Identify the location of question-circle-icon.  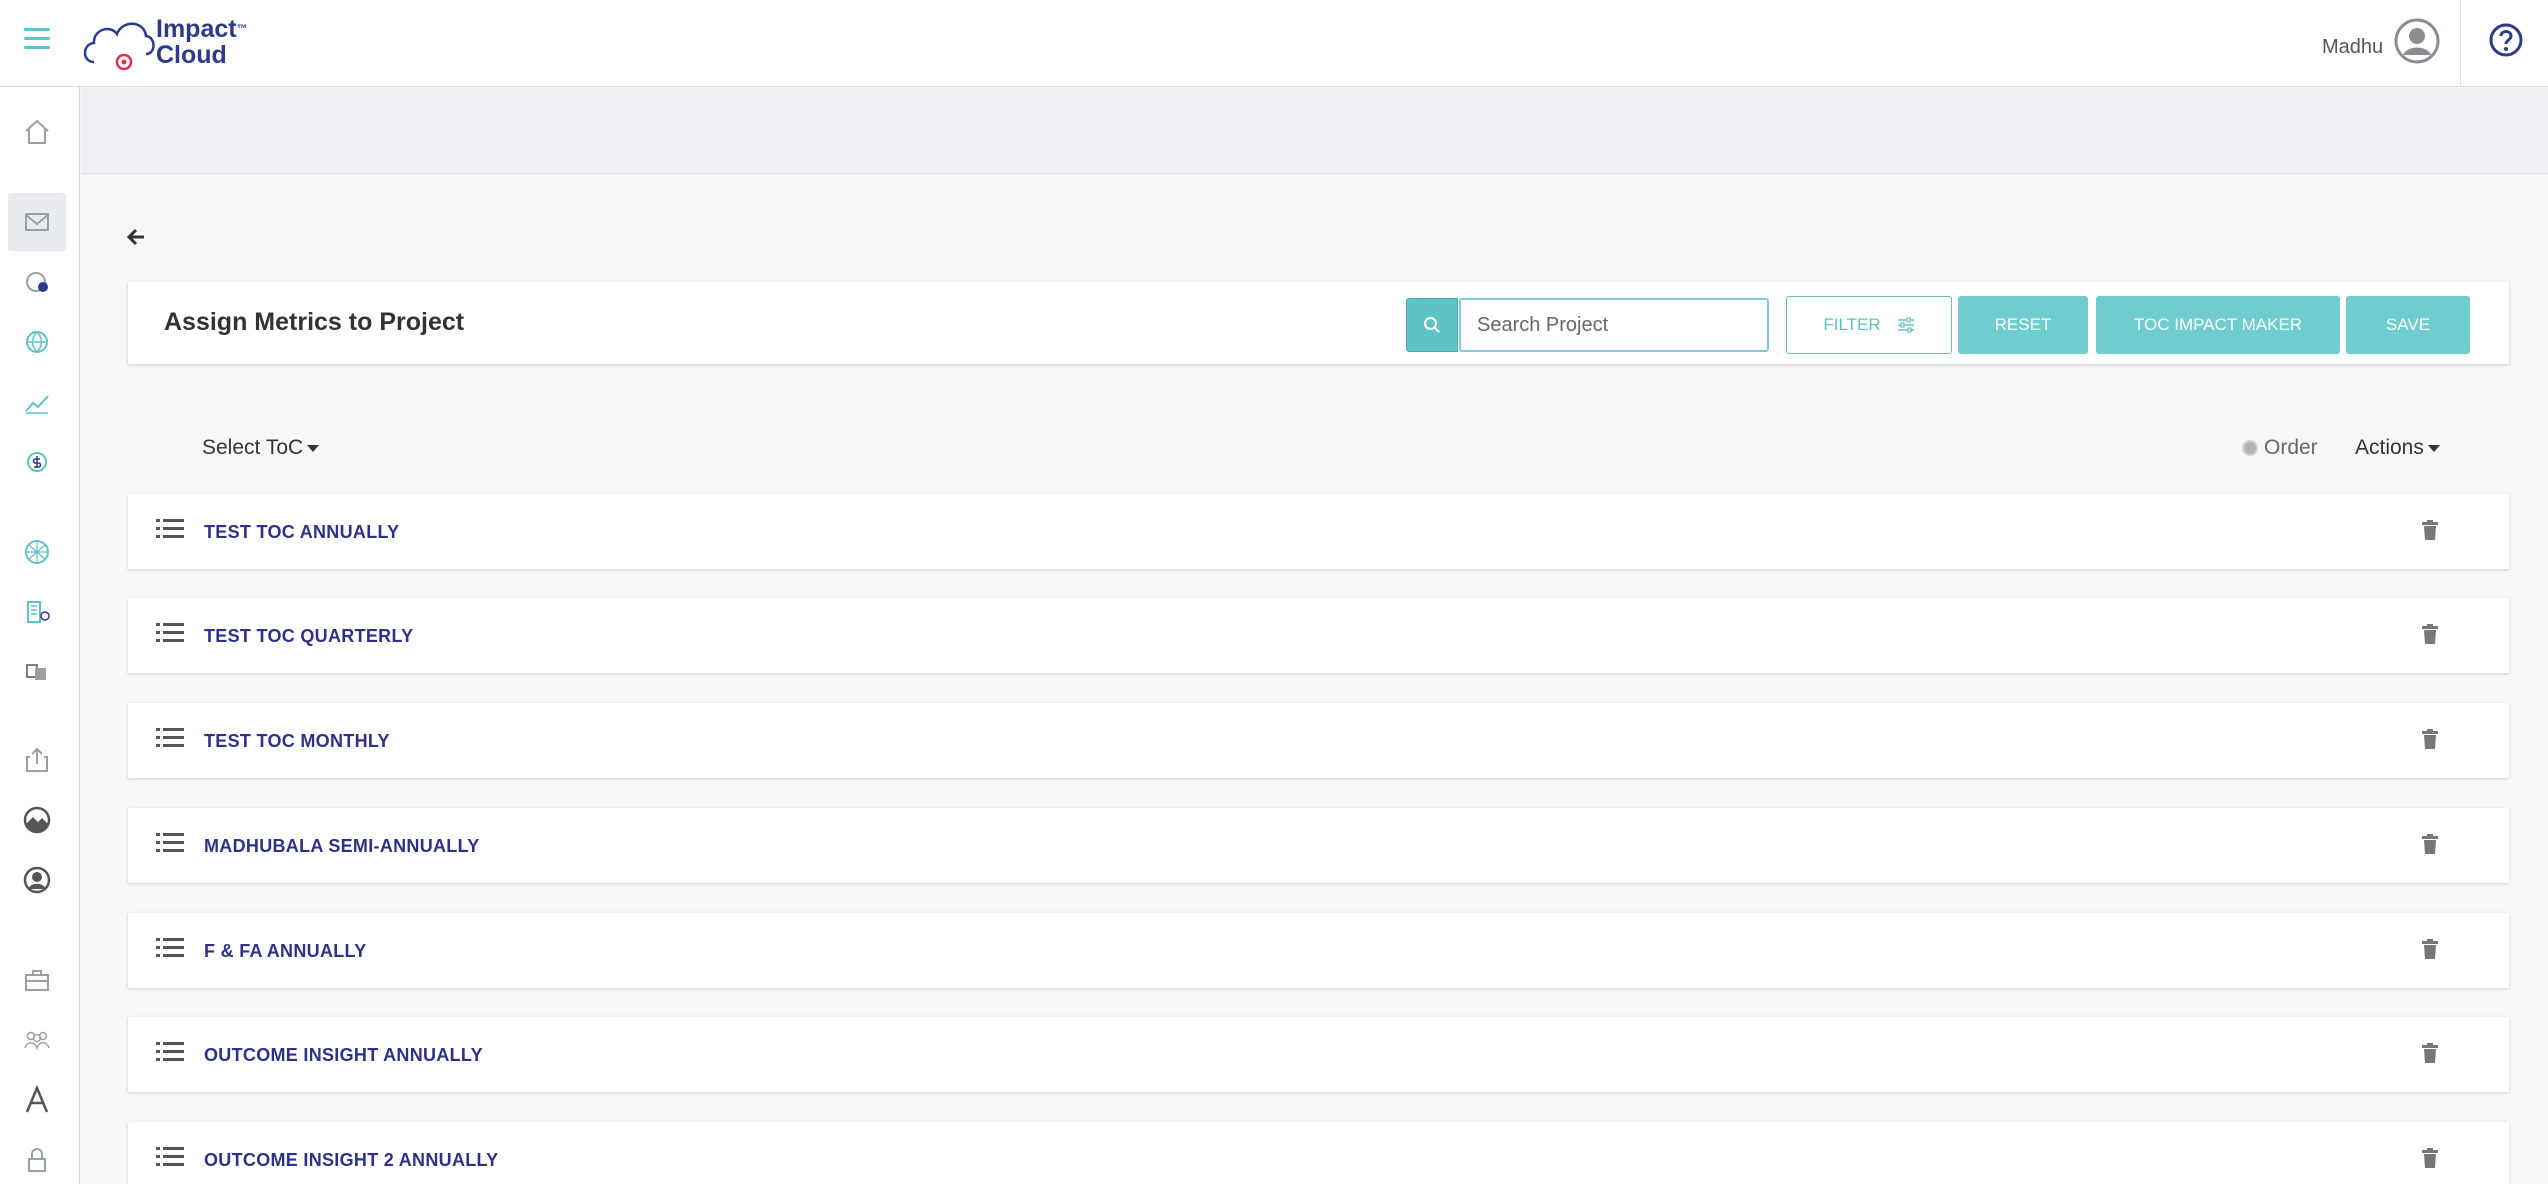
(2506, 40).